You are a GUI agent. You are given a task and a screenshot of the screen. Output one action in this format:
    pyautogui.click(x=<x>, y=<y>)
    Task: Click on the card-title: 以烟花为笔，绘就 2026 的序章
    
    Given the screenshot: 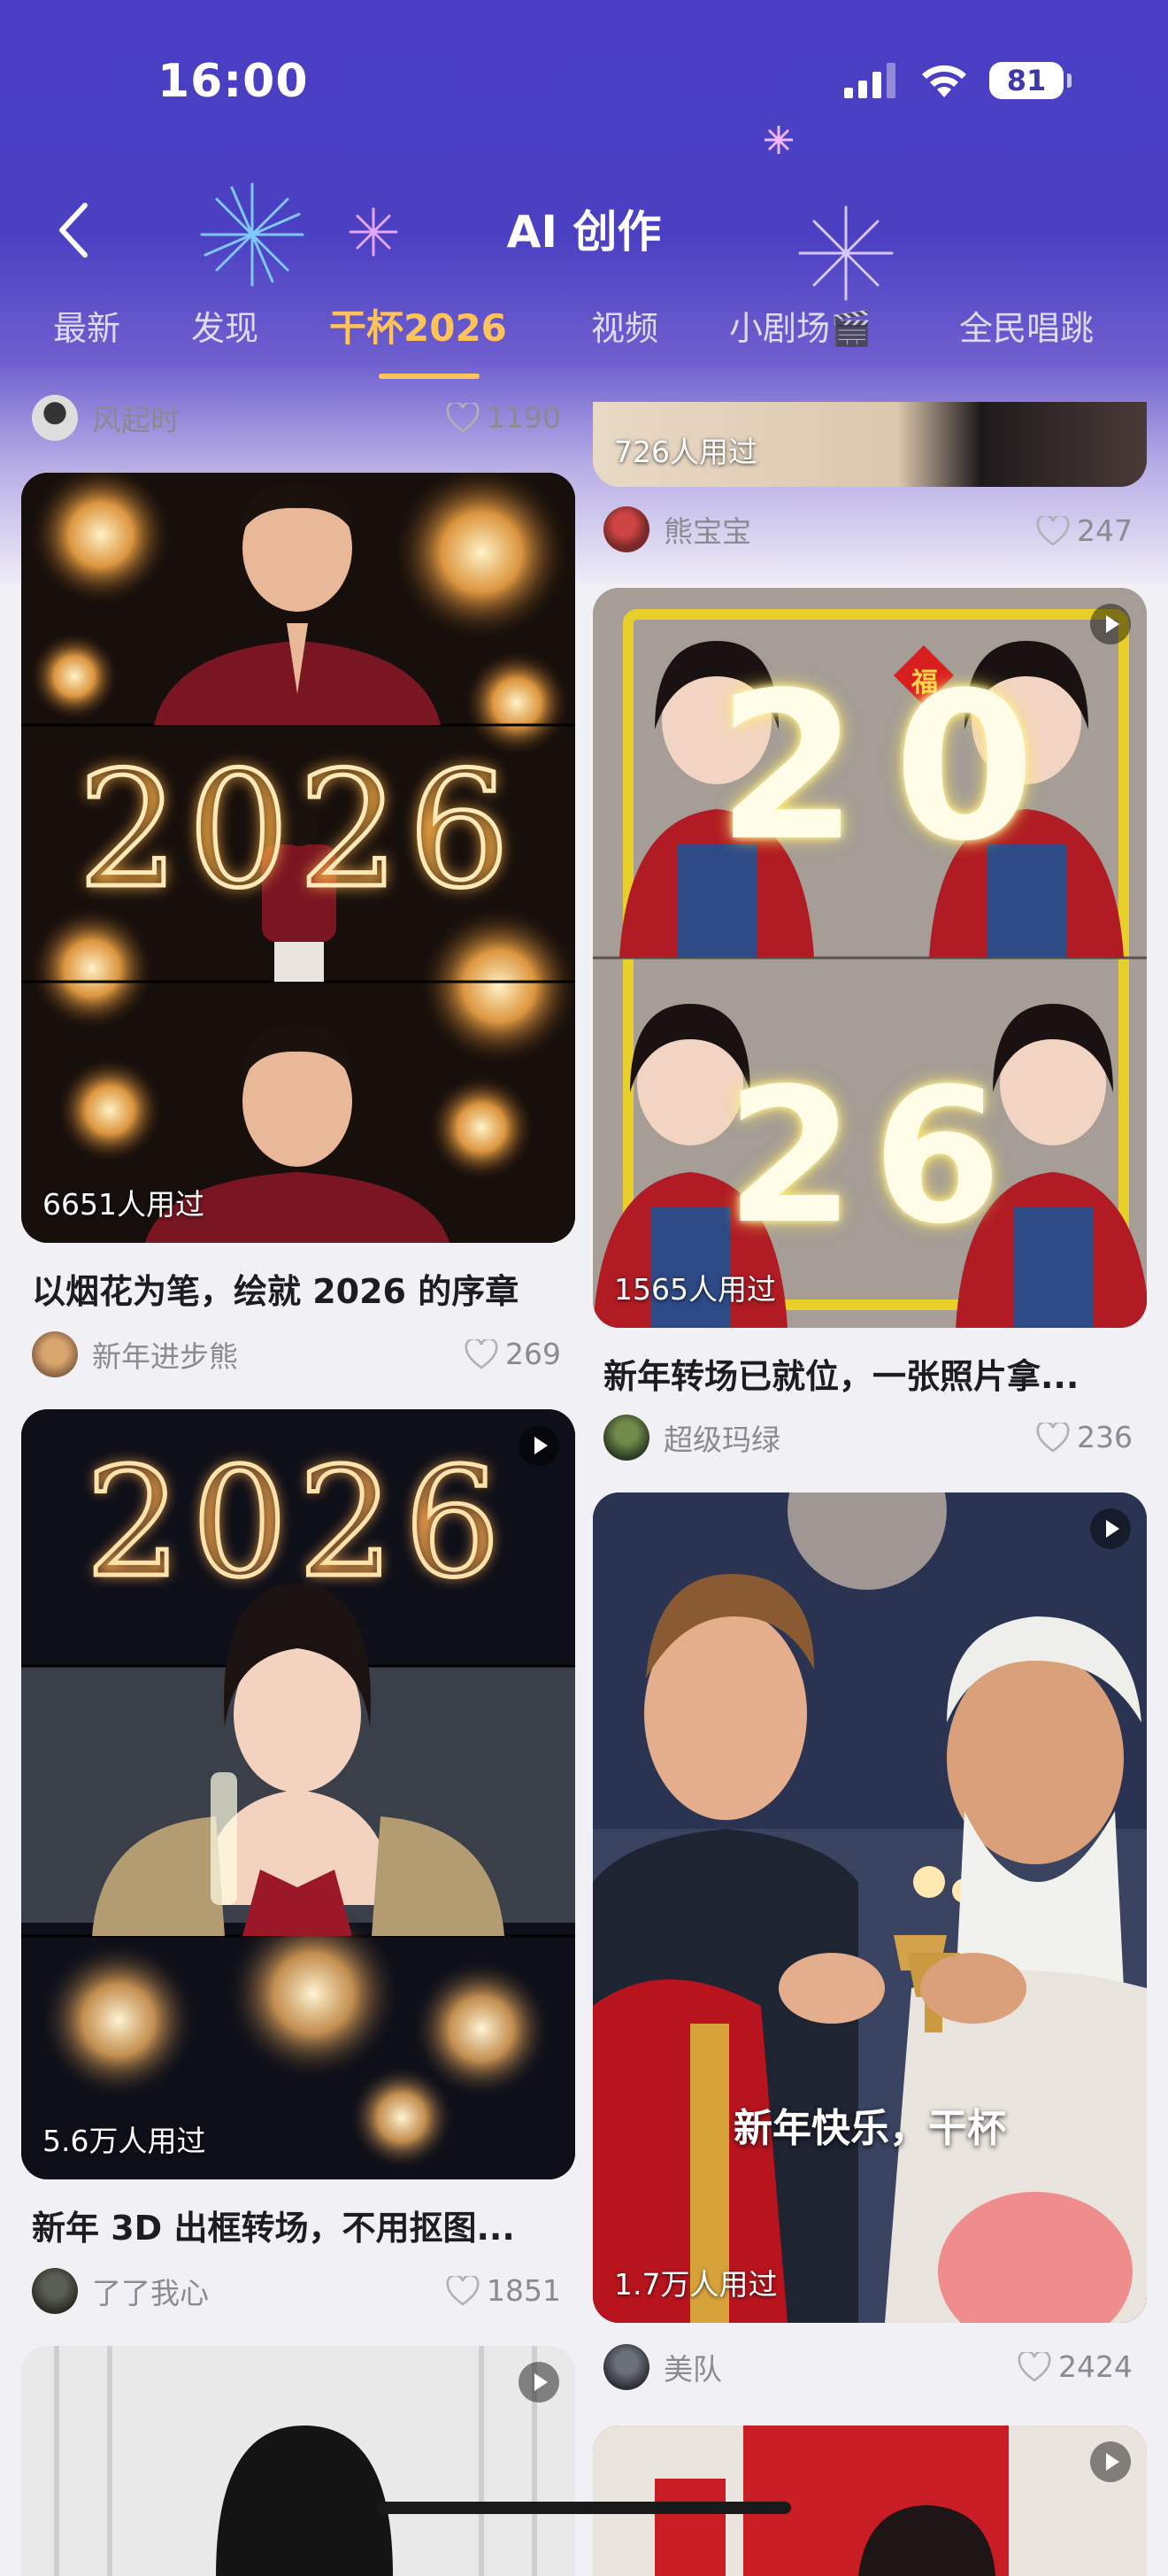 What is the action you would take?
    pyautogui.click(x=276, y=1288)
    